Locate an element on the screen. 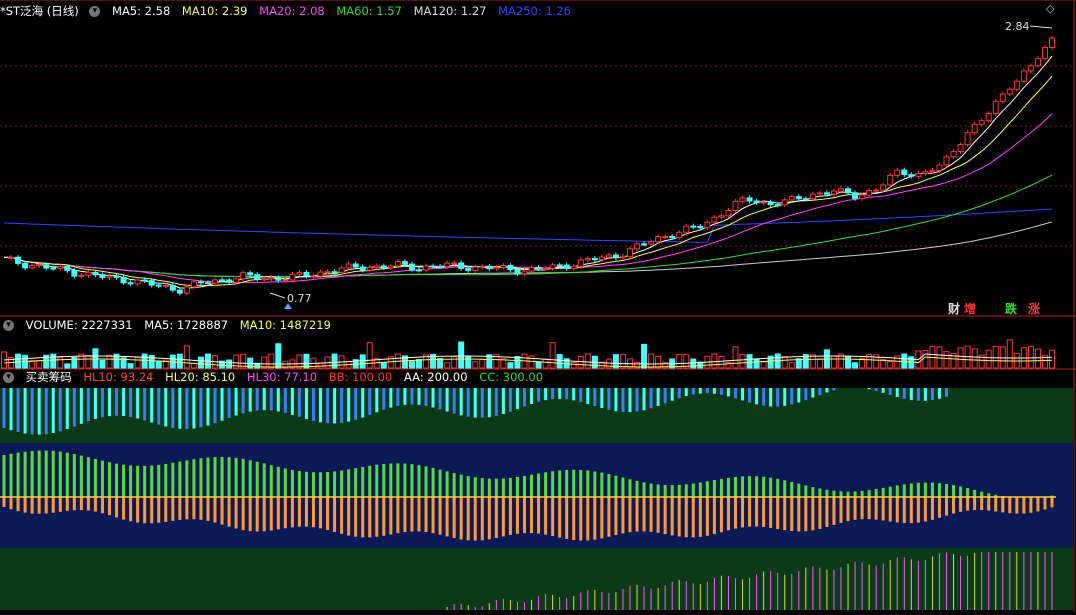  ma120-label: MA120: 1.27 is located at coordinates (450, 11).